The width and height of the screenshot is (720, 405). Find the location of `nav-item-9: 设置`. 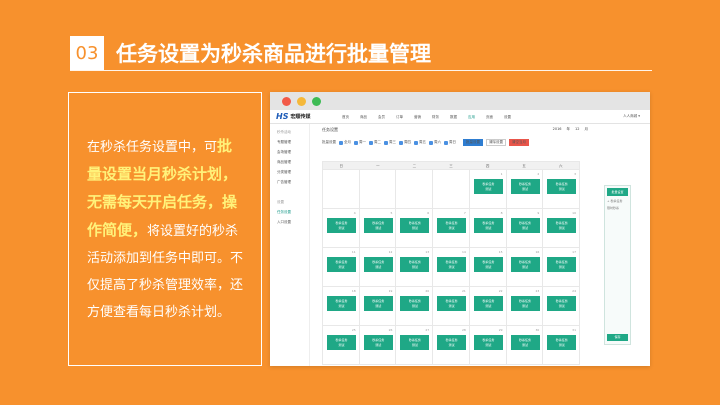

nav-item-9: 设置 is located at coordinates (507, 117).